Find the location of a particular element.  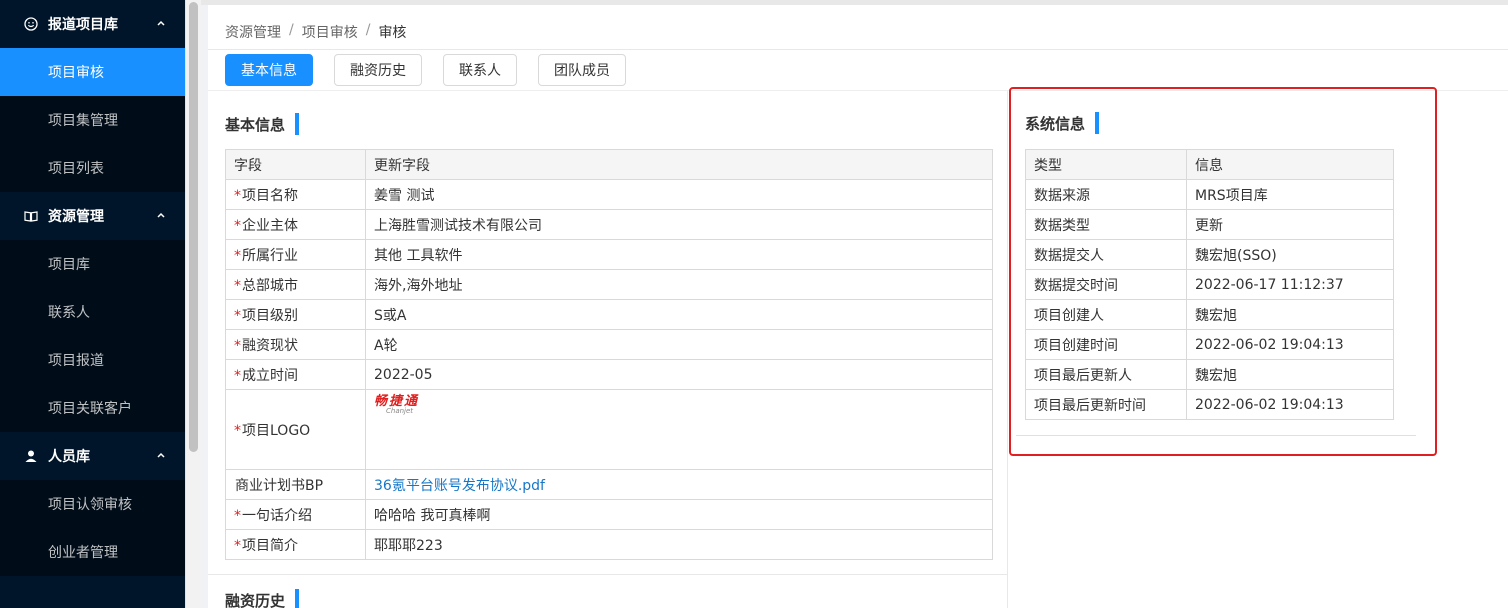

value-cell: 上海胜雪测试技术有限公司 is located at coordinates (679, 224).